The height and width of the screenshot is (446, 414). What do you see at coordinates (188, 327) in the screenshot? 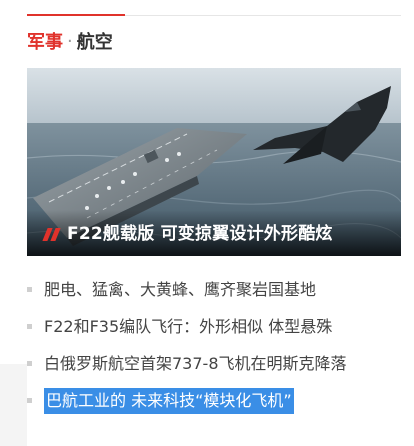
I see `news-link: F22和F35编队飞行：外形相似 体型悬殊` at bounding box center [188, 327].